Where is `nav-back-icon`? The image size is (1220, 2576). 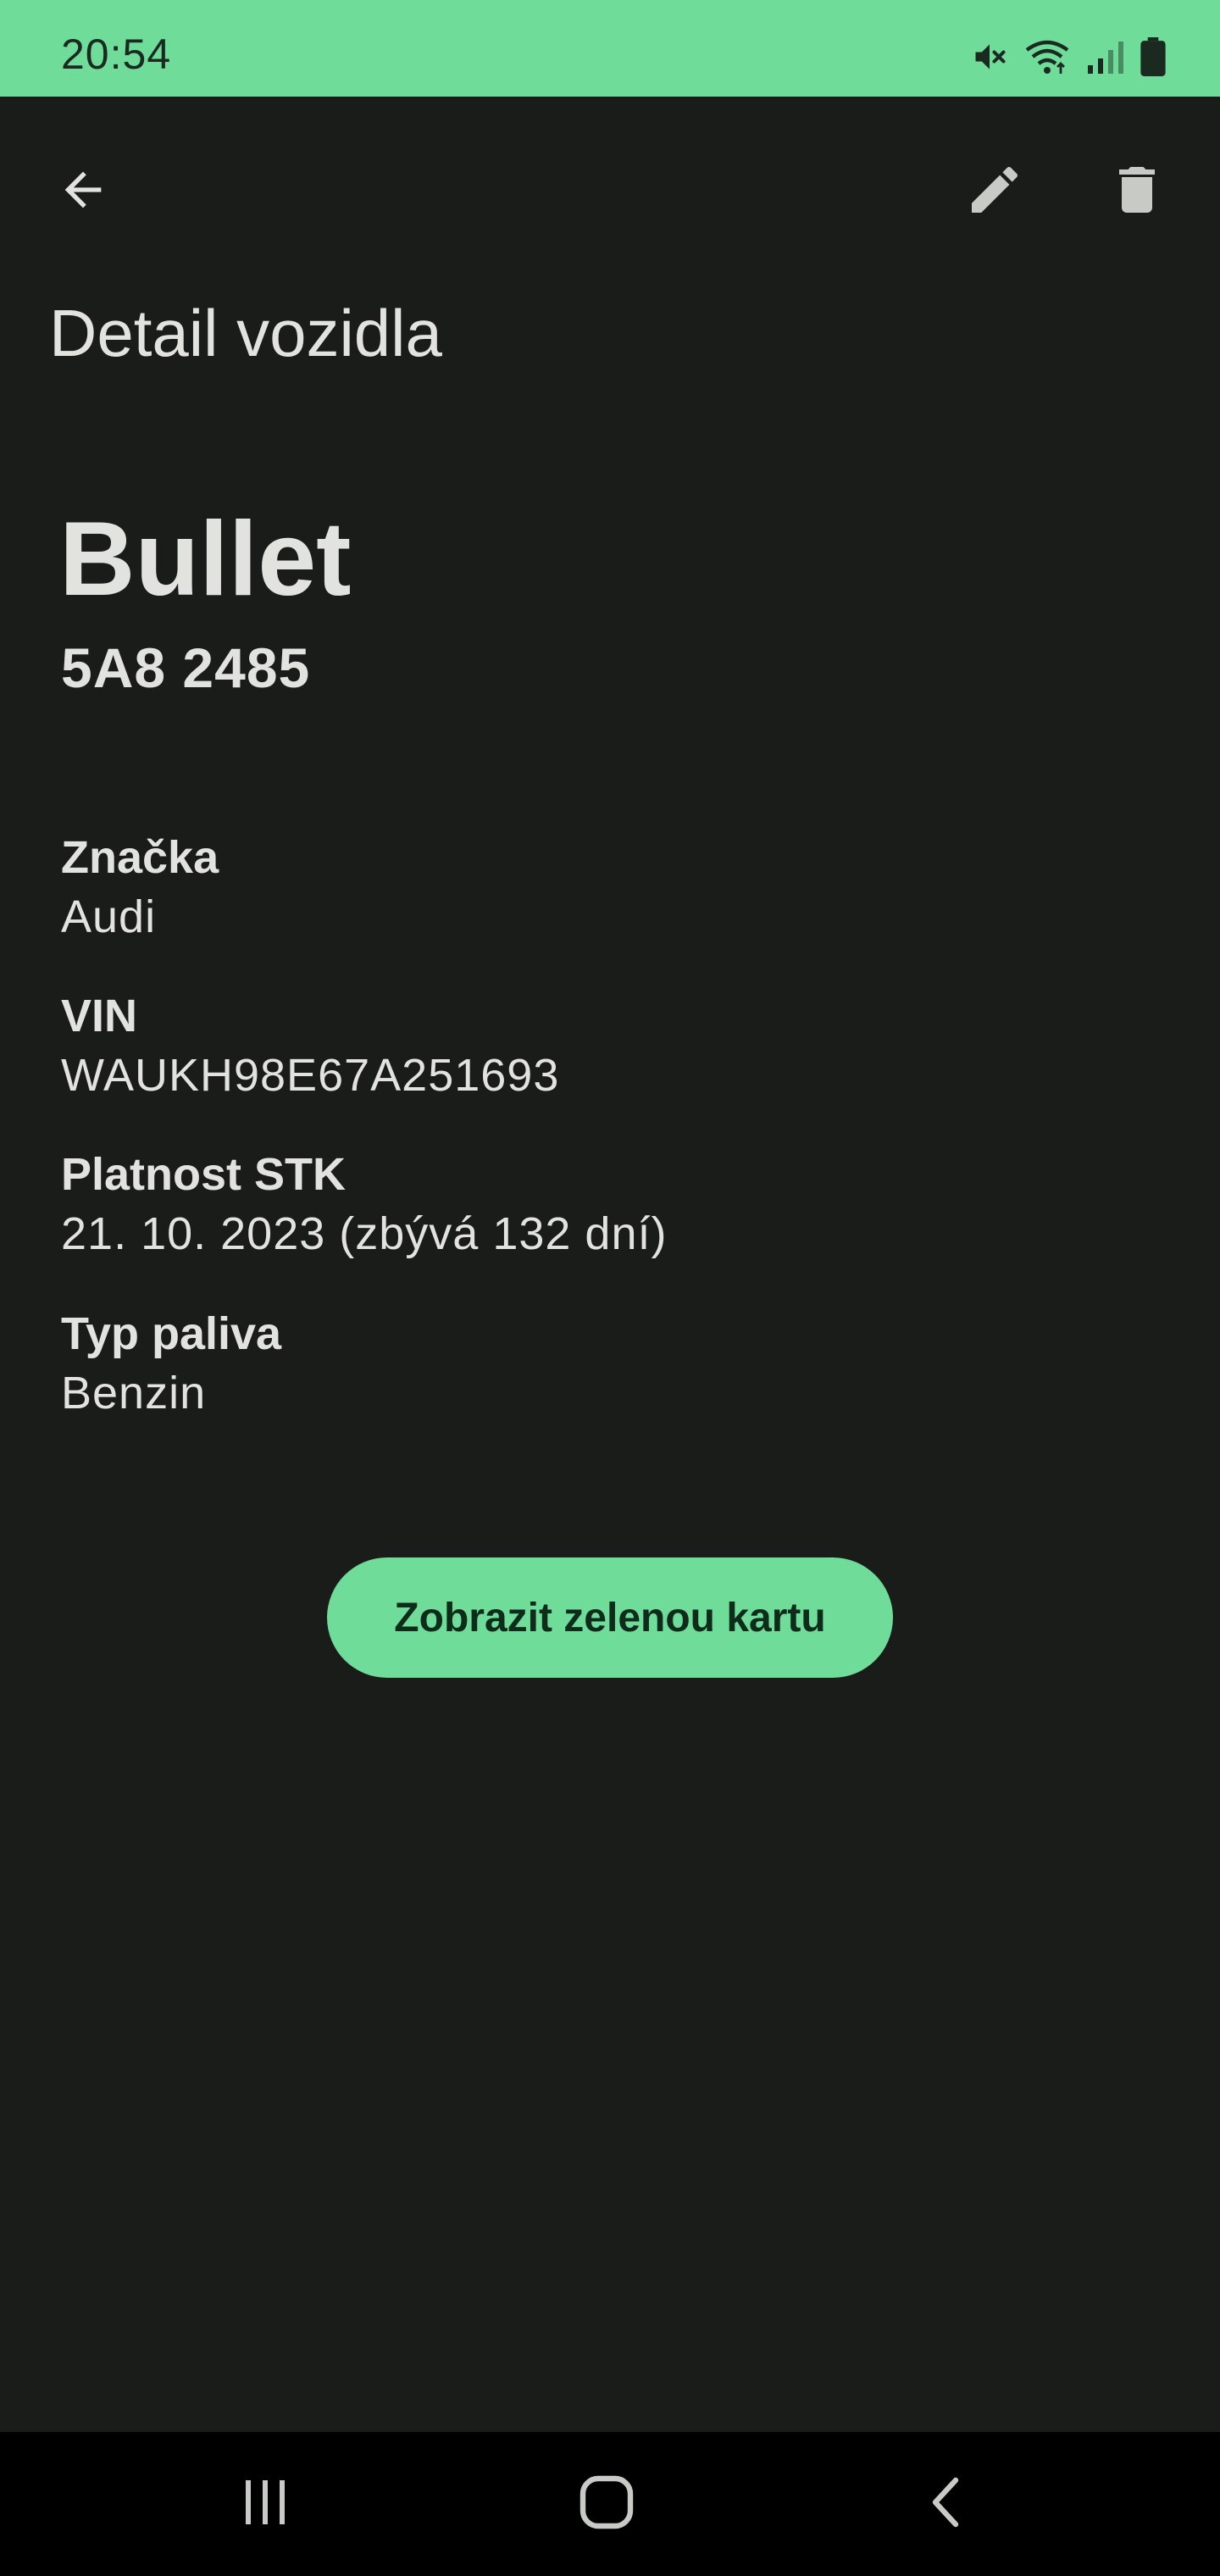
nav-back-icon is located at coordinates (947, 2504).